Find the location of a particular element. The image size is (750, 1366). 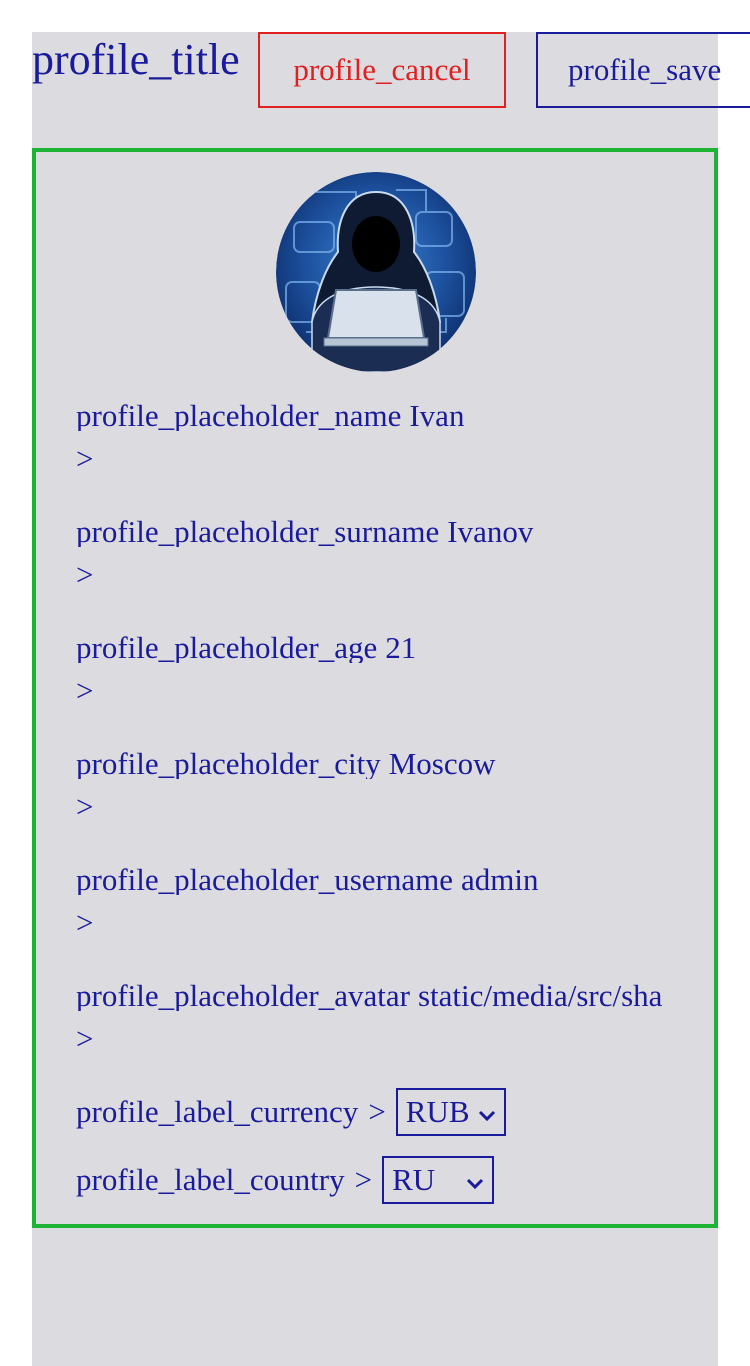

surname-label: profile_placeholder_surname is located at coordinates (258, 531).